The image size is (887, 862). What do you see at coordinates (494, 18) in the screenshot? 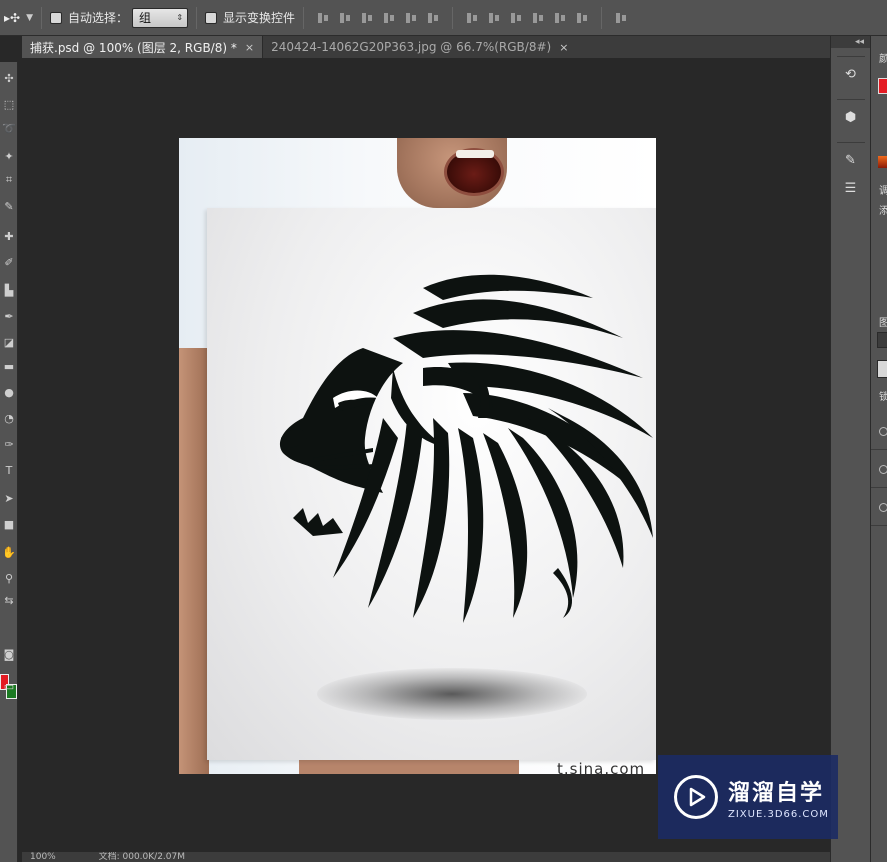
I see `distribute-vcenter-icon` at bounding box center [494, 18].